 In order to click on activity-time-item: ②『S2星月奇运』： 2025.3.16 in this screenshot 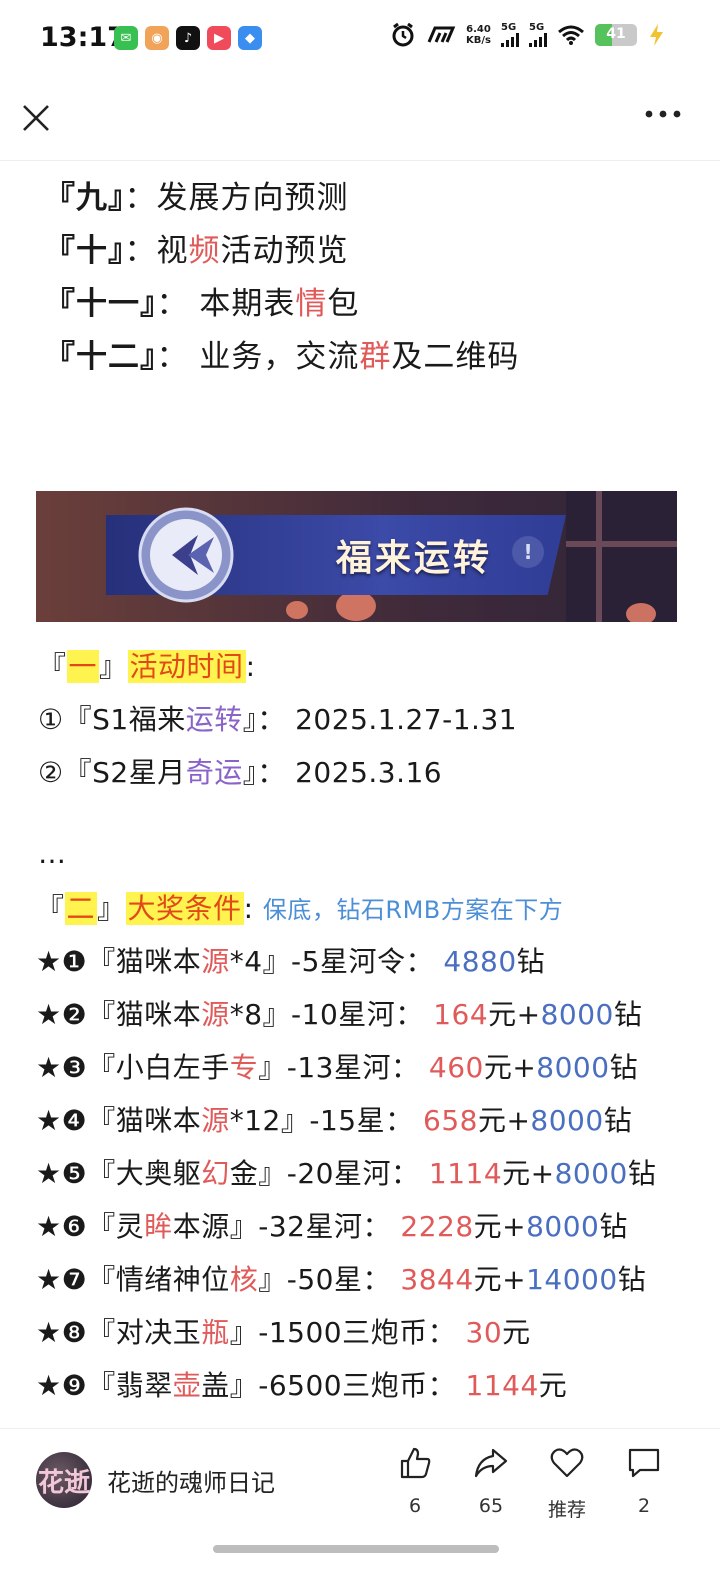, I will do `click(240, 772)`.